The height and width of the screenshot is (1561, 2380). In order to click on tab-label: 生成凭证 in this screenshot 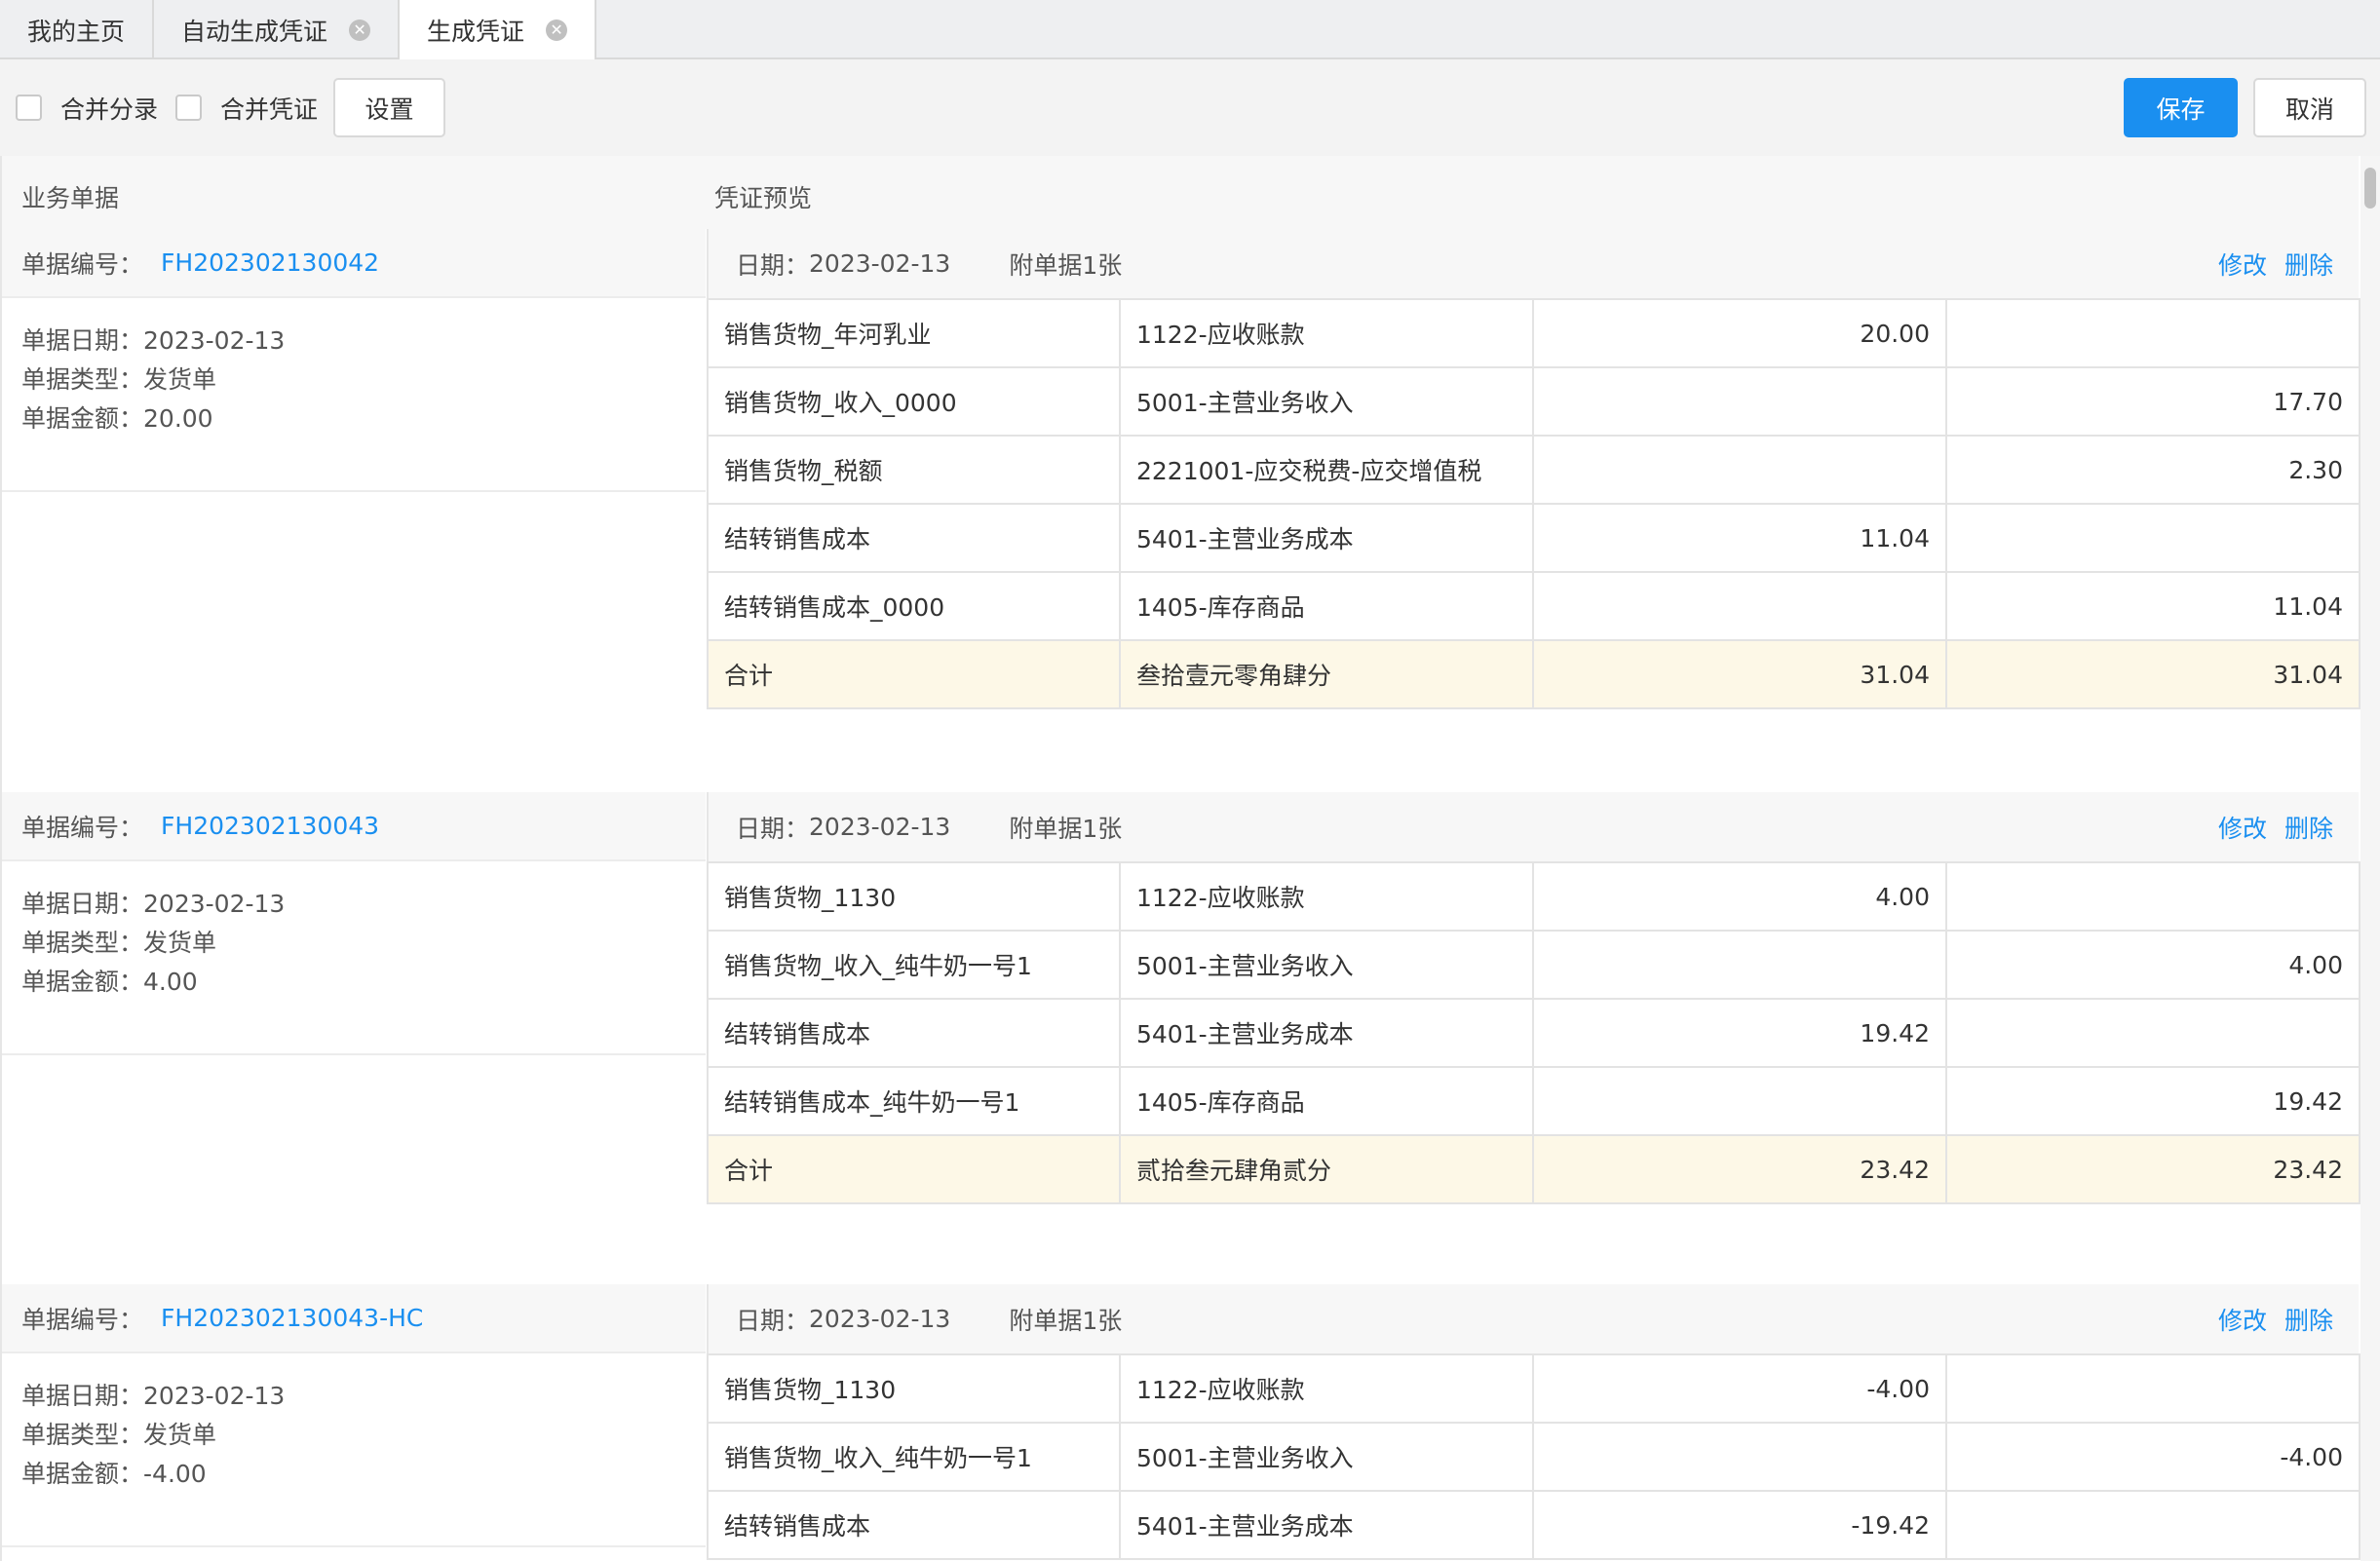, I will do `click(476, 32)`.